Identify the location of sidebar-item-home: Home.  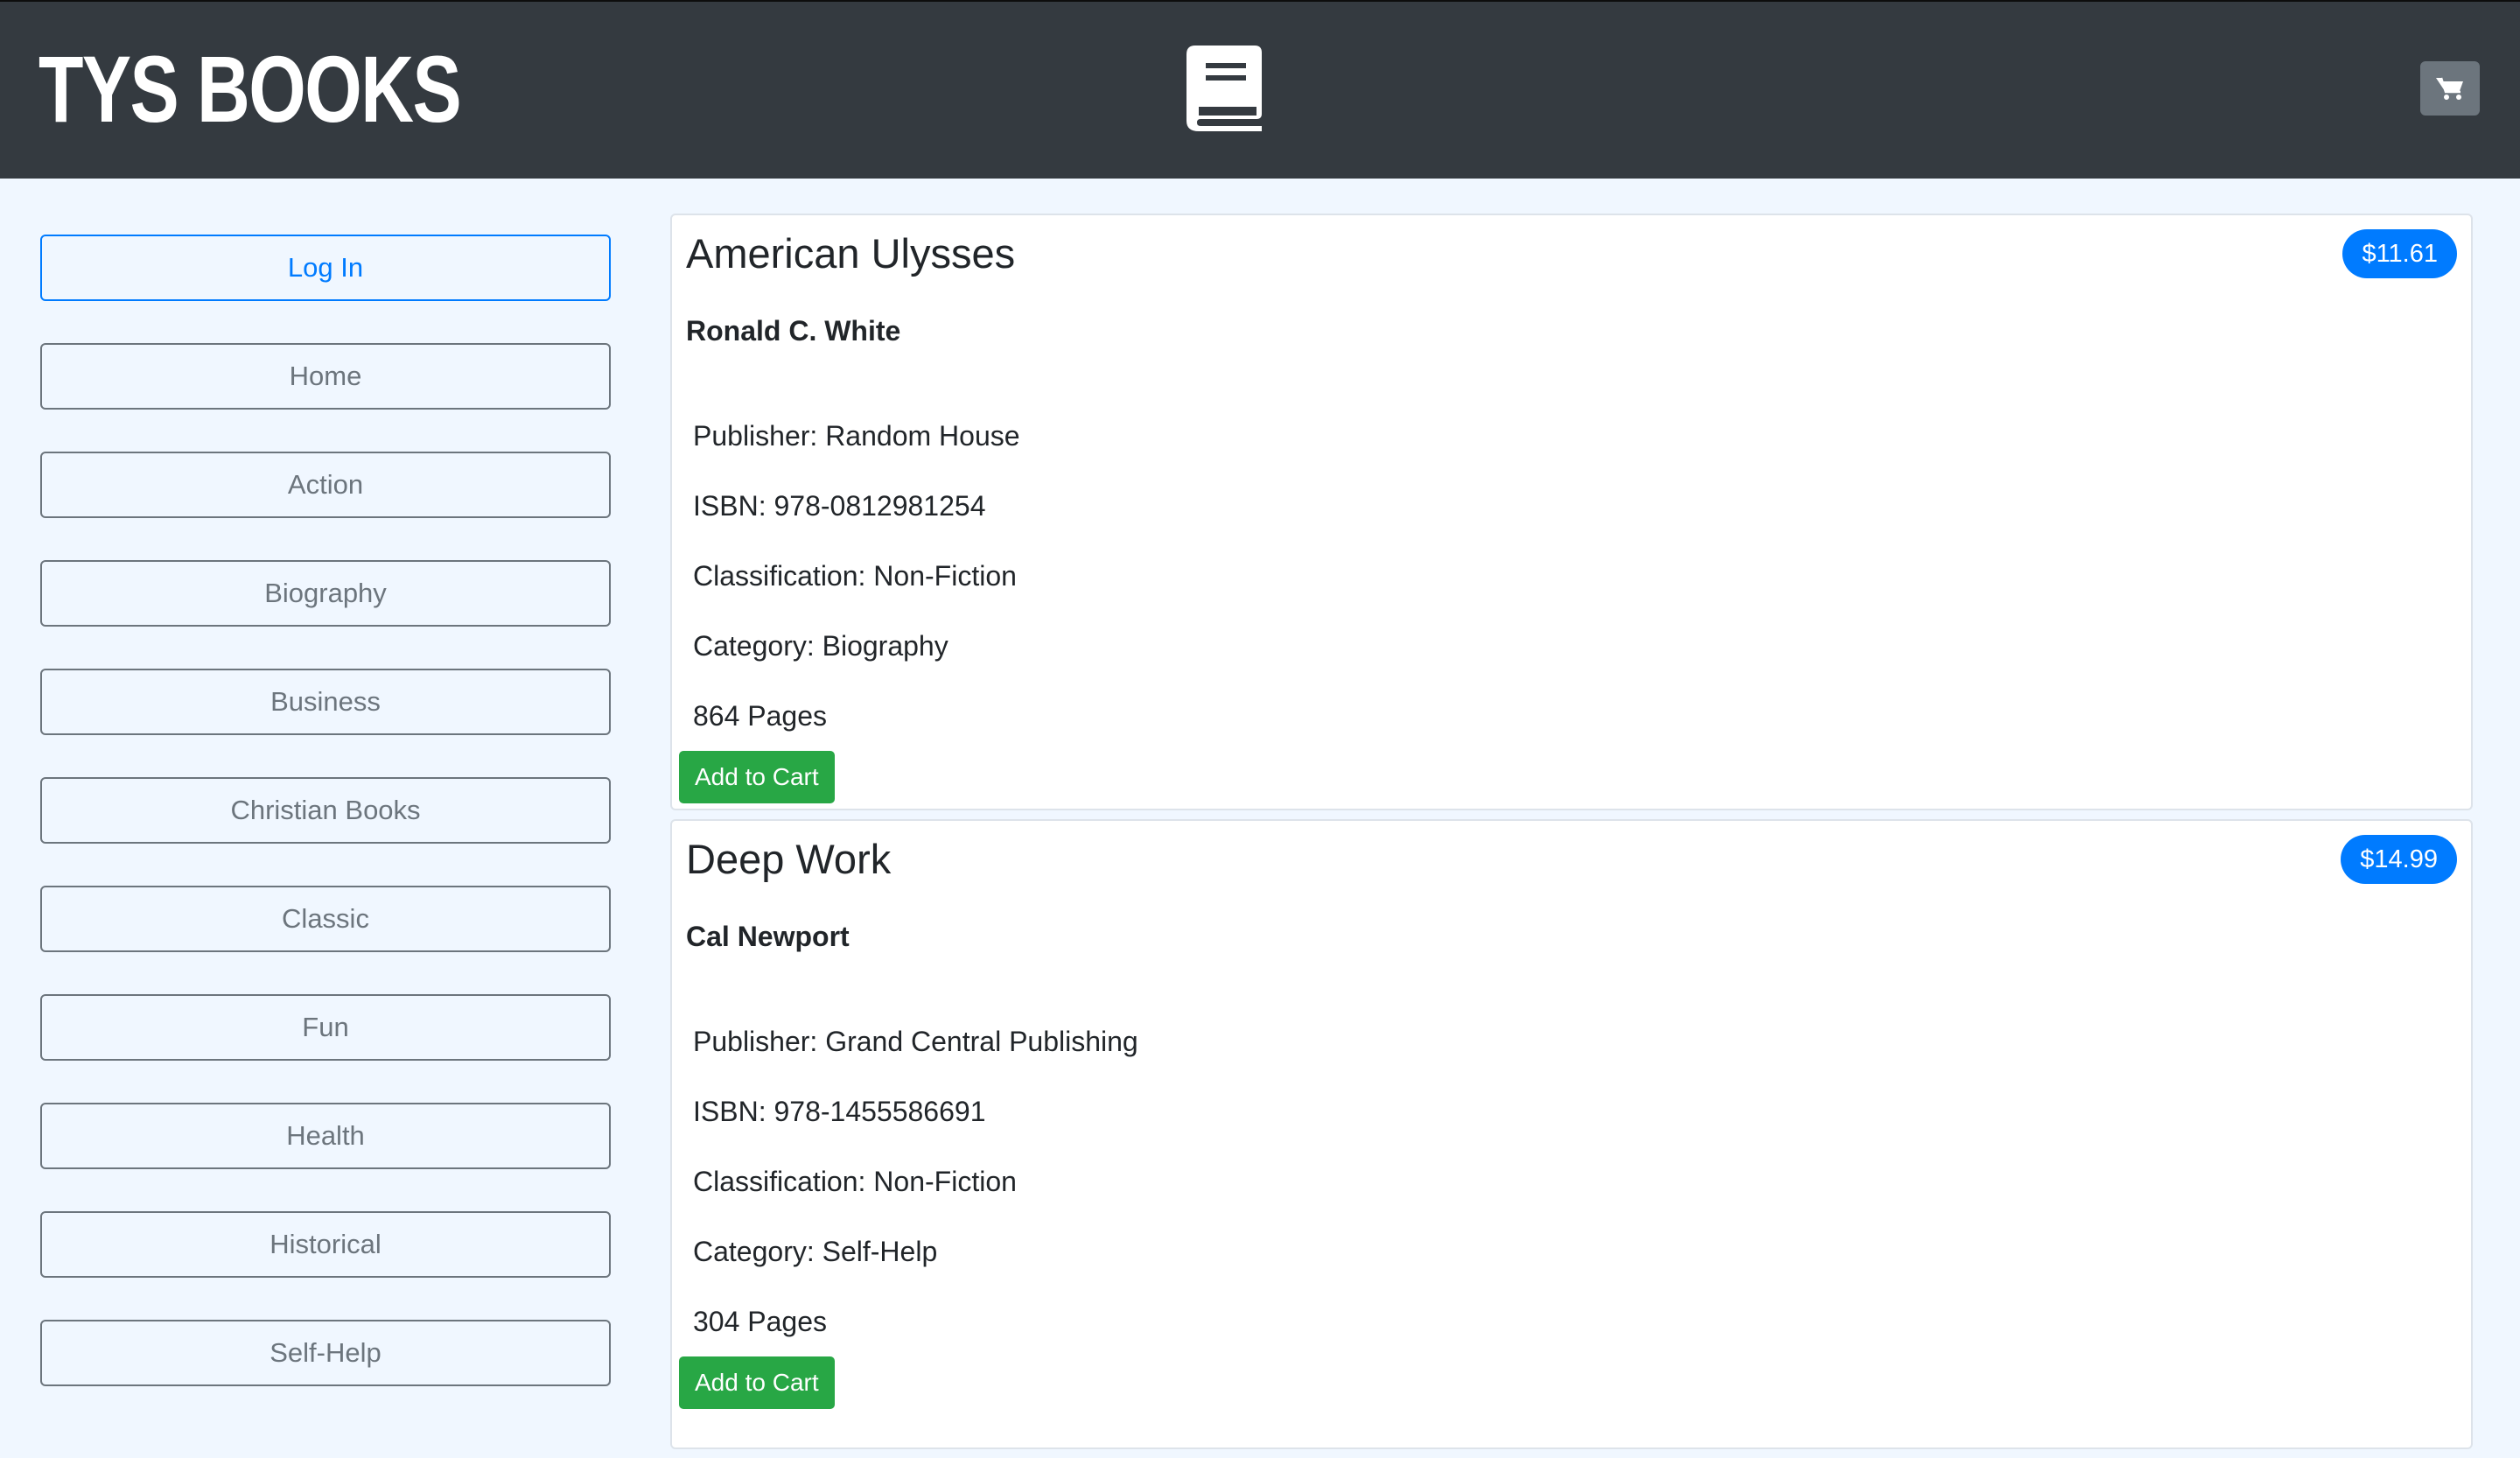
(325, 376).